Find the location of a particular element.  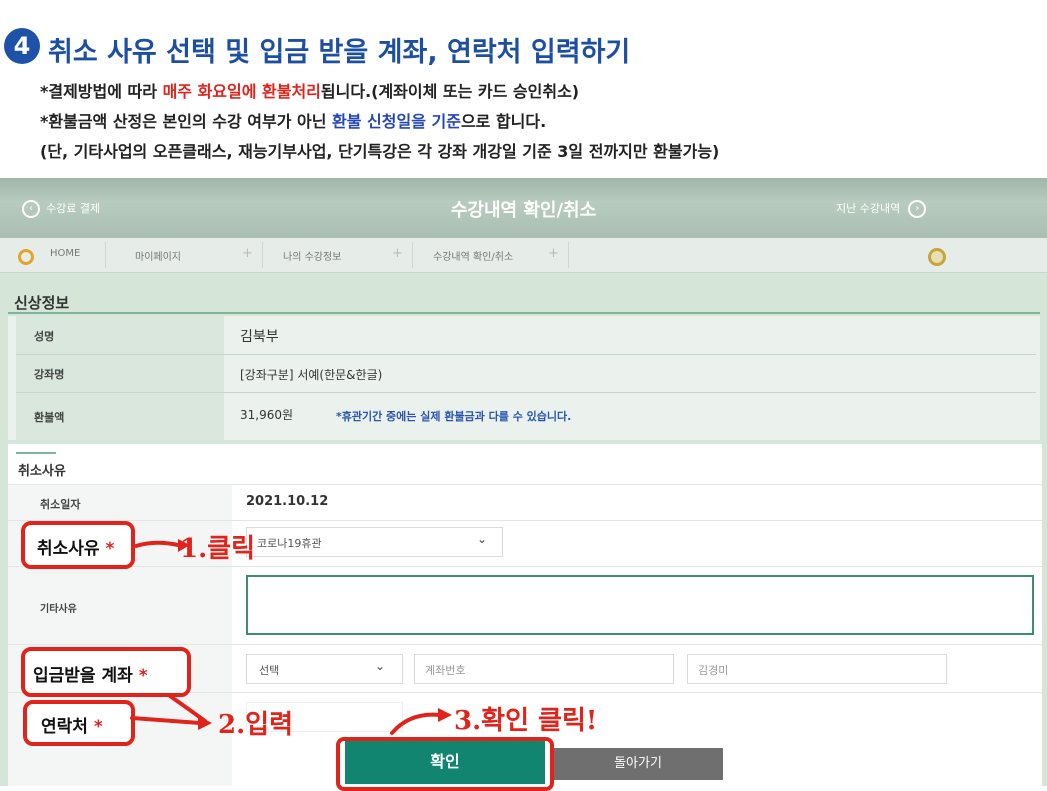

annotation-step-1: 1.클릭 is located at coordinates (217, 549).